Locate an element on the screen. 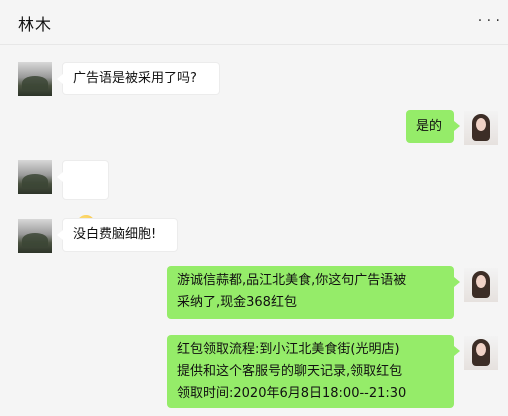 The height and width of the screenshot is (416, 508). contact-name-title: 林木 is located at coordinates (35, 24).